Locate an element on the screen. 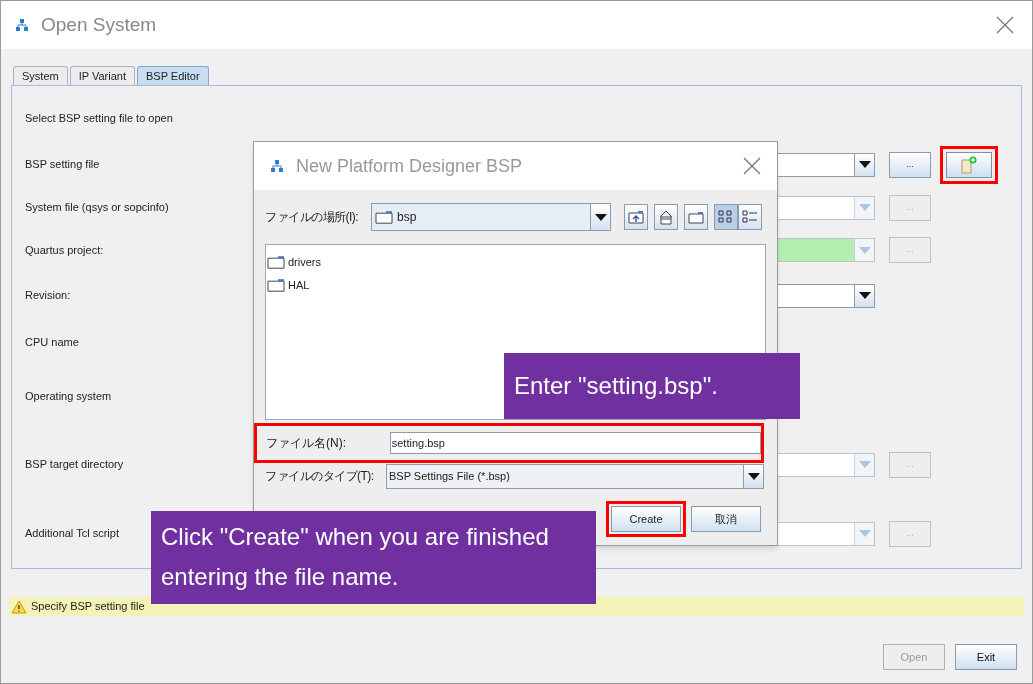 The height and width of the screenshot is (684, 1033). file-list-item: drivers is located at coordinates (516, 262).